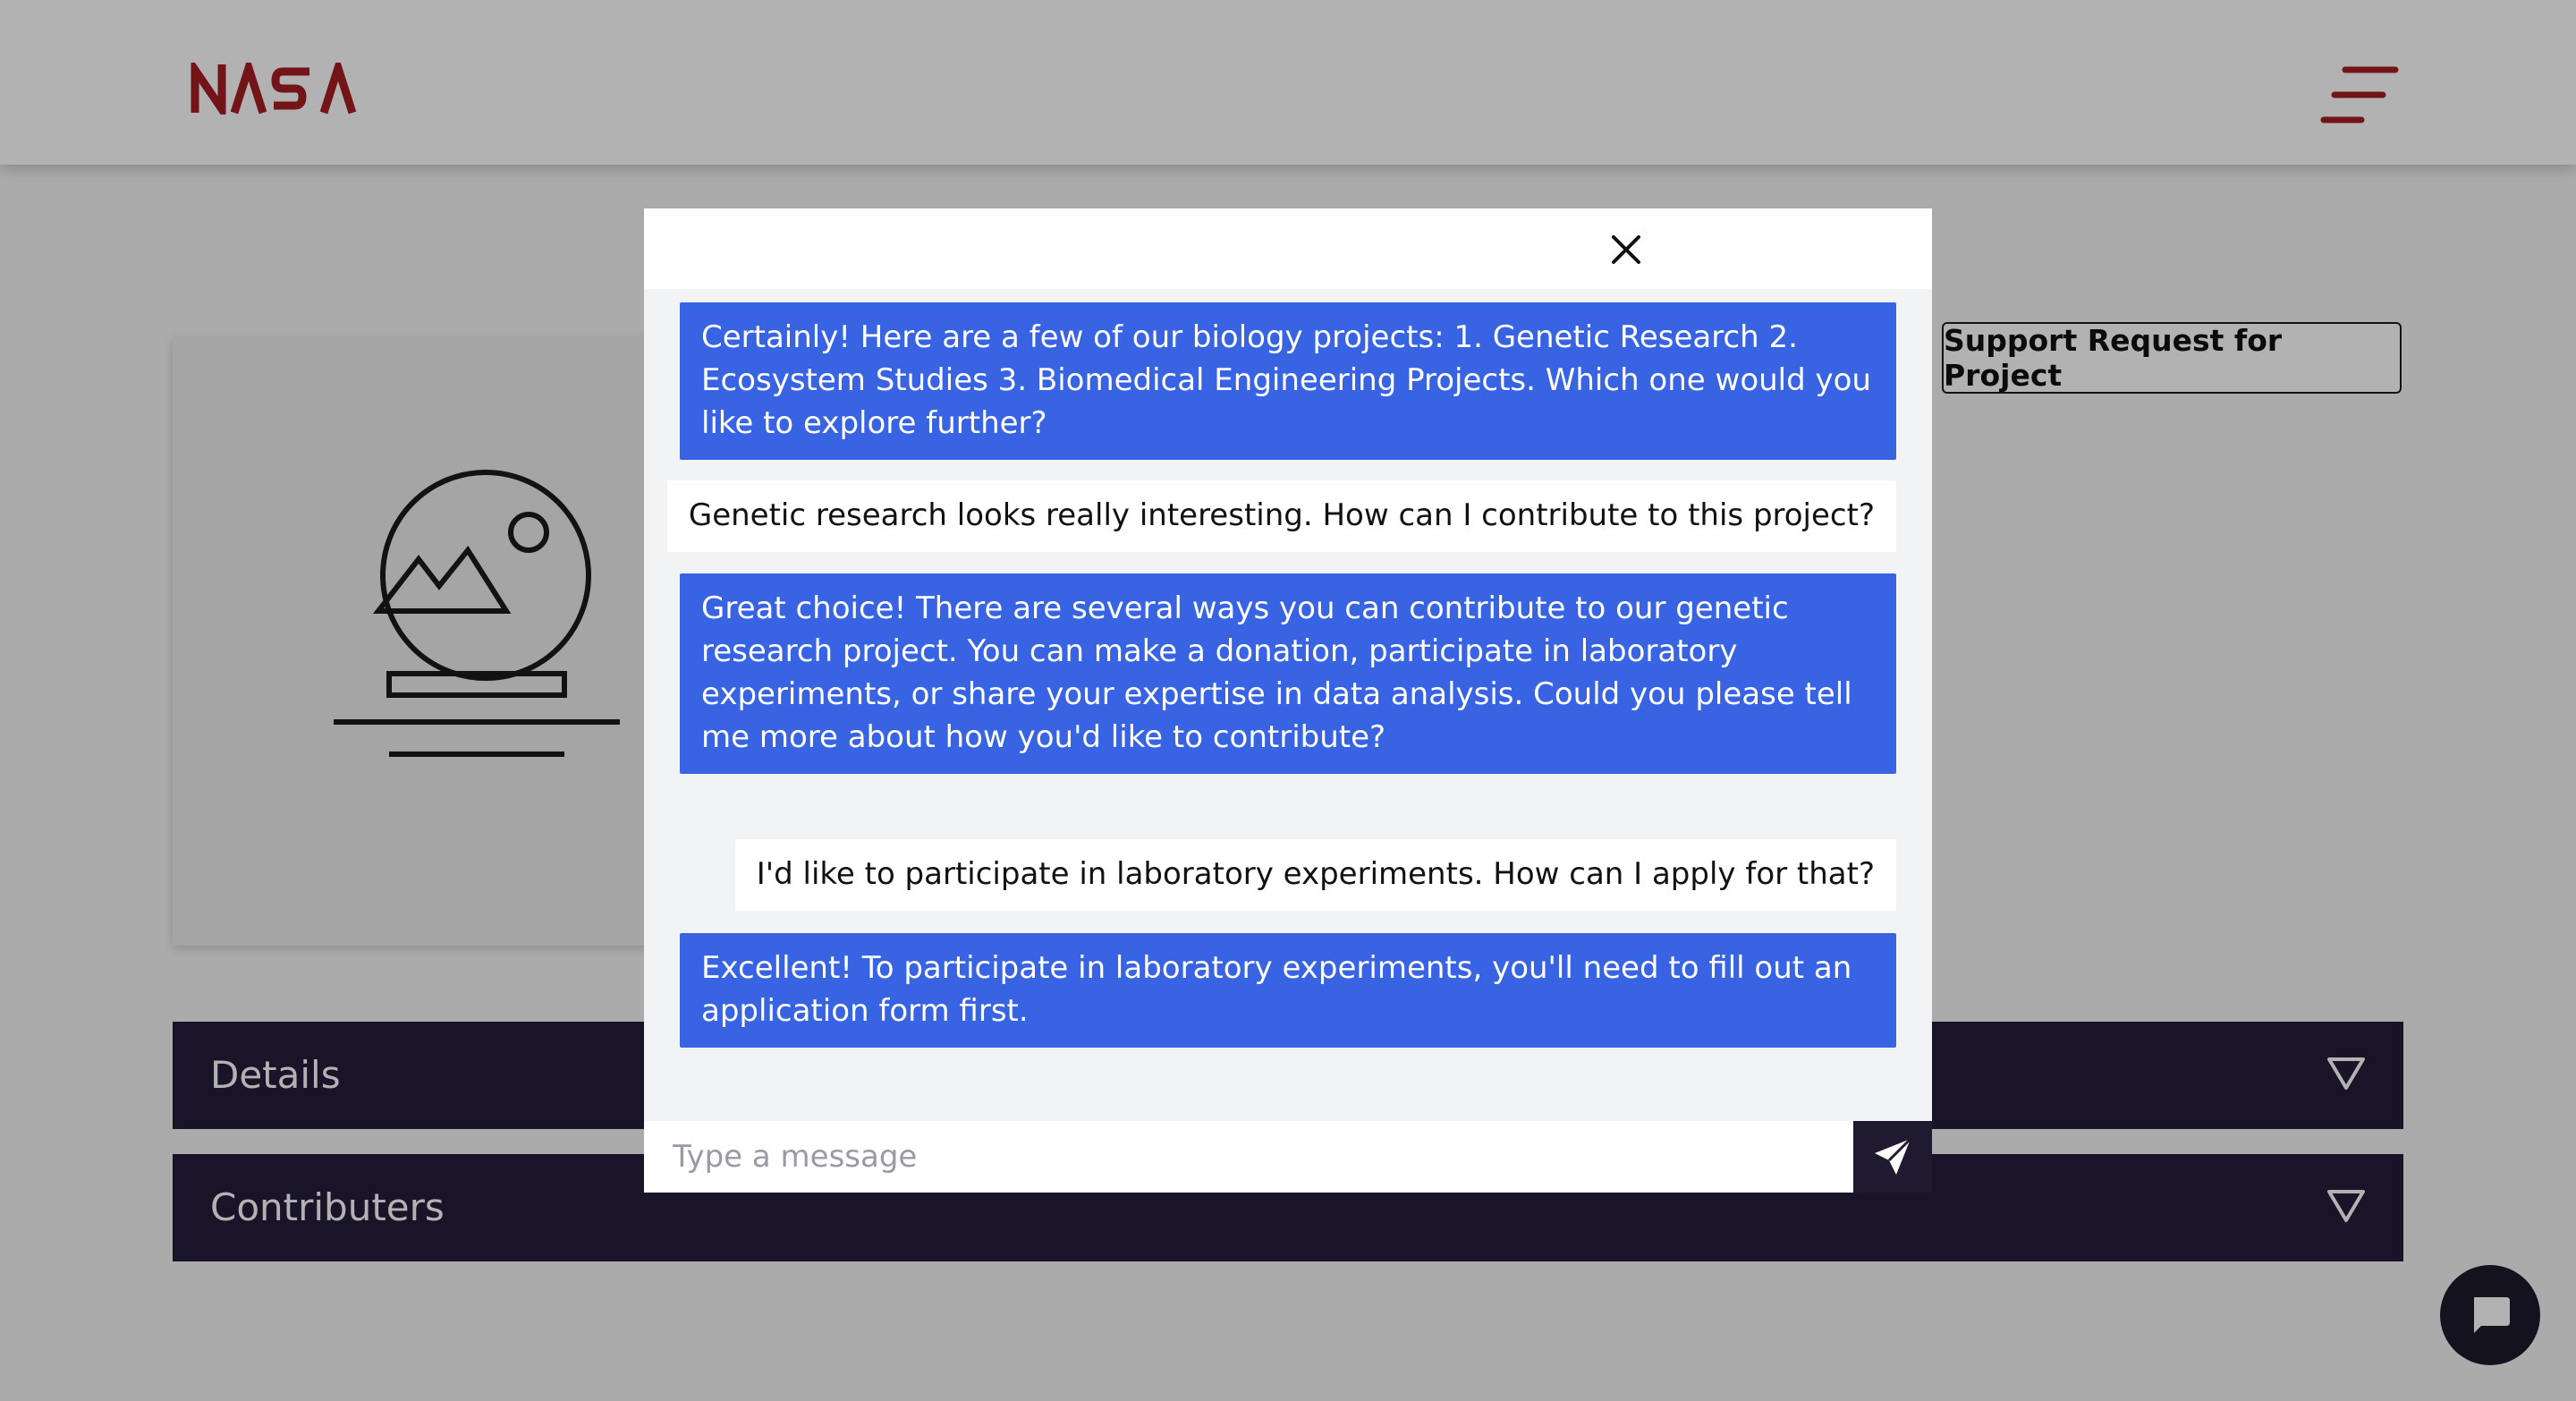 The image size is (2576, 1401). I want to click on message-input, so click(1248, 1157).